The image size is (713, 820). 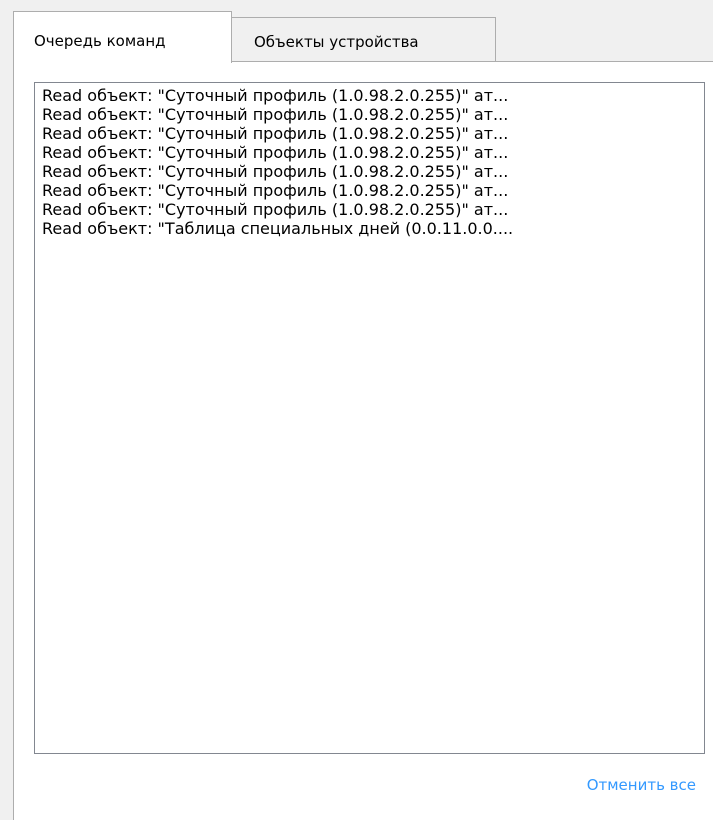 I want to click on tab-command-queue: Очередь команд, so click(x=122, y=37).